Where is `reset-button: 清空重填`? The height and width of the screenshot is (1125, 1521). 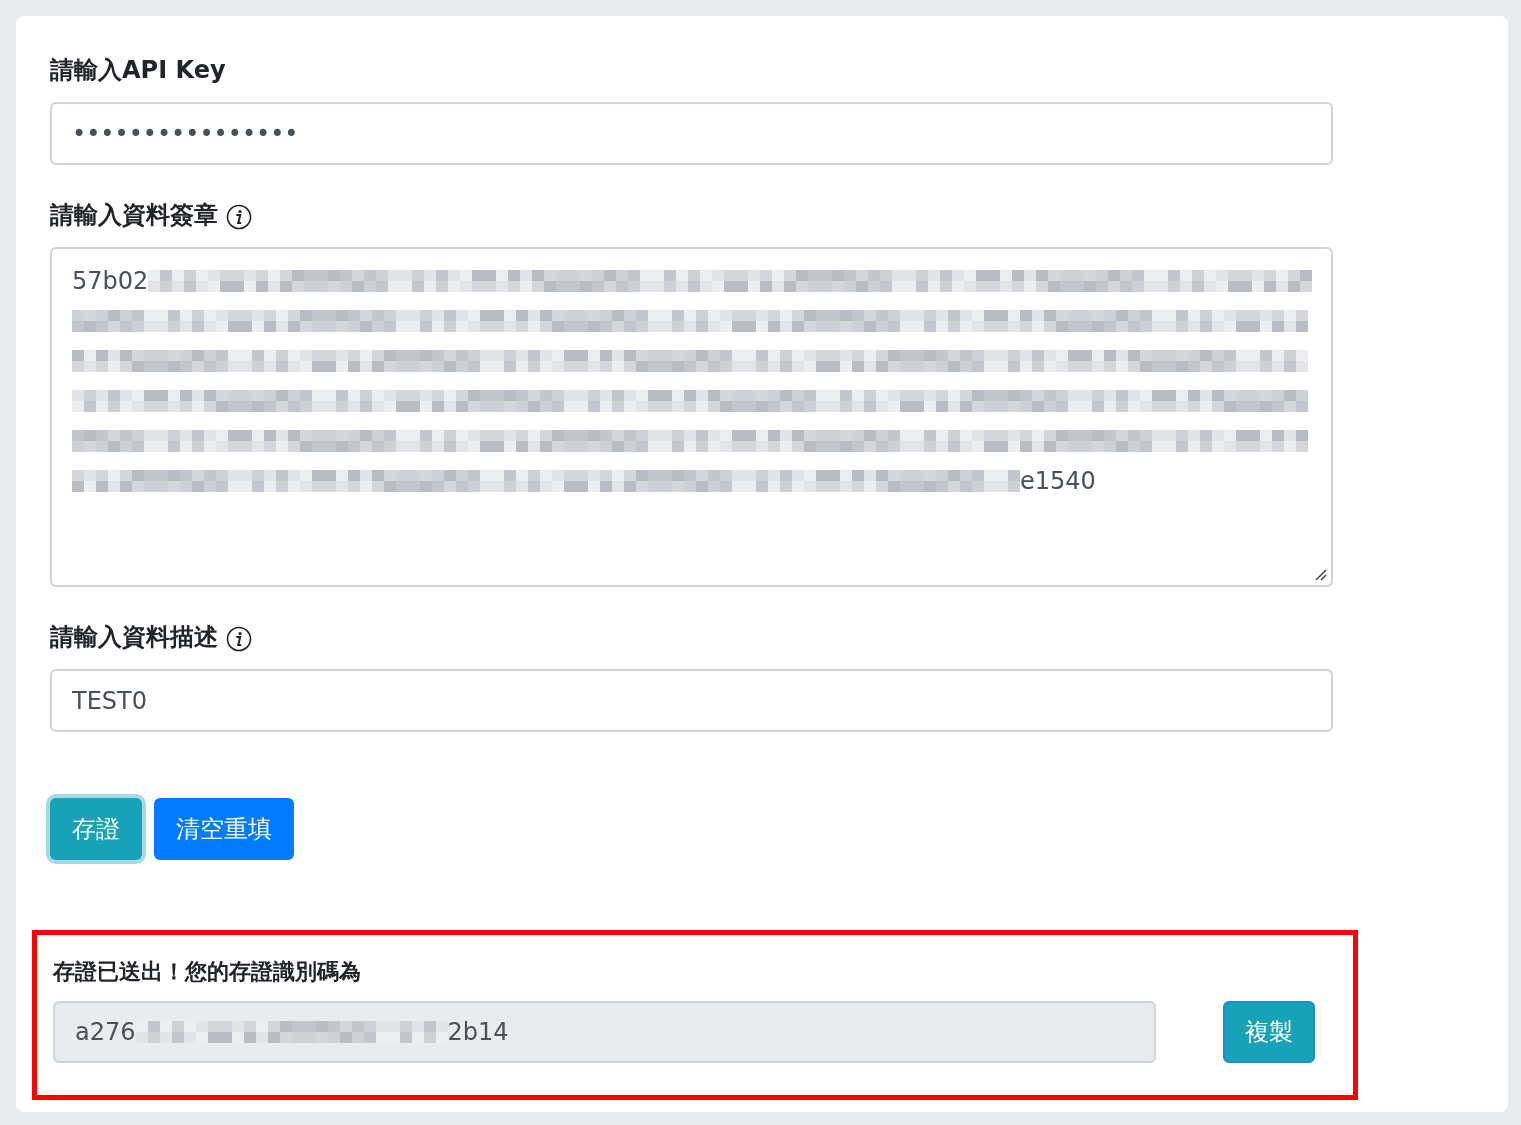
reset-button: 清空重填 is located at coordinates (224, 829).